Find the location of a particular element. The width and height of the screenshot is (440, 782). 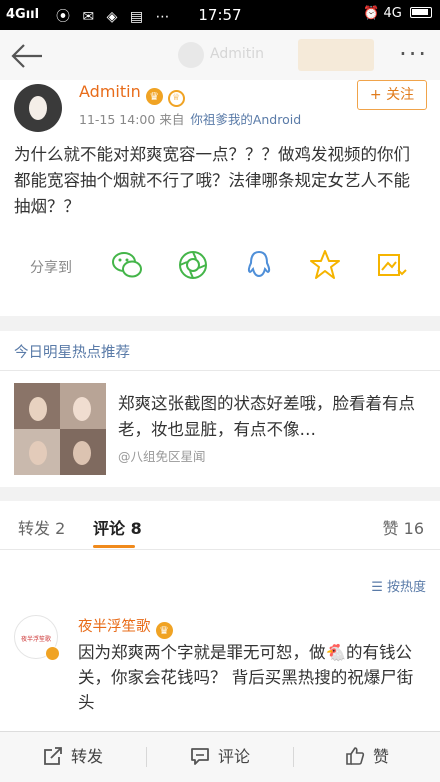

repost-button: 转发 is located at coordinates (73, 757).